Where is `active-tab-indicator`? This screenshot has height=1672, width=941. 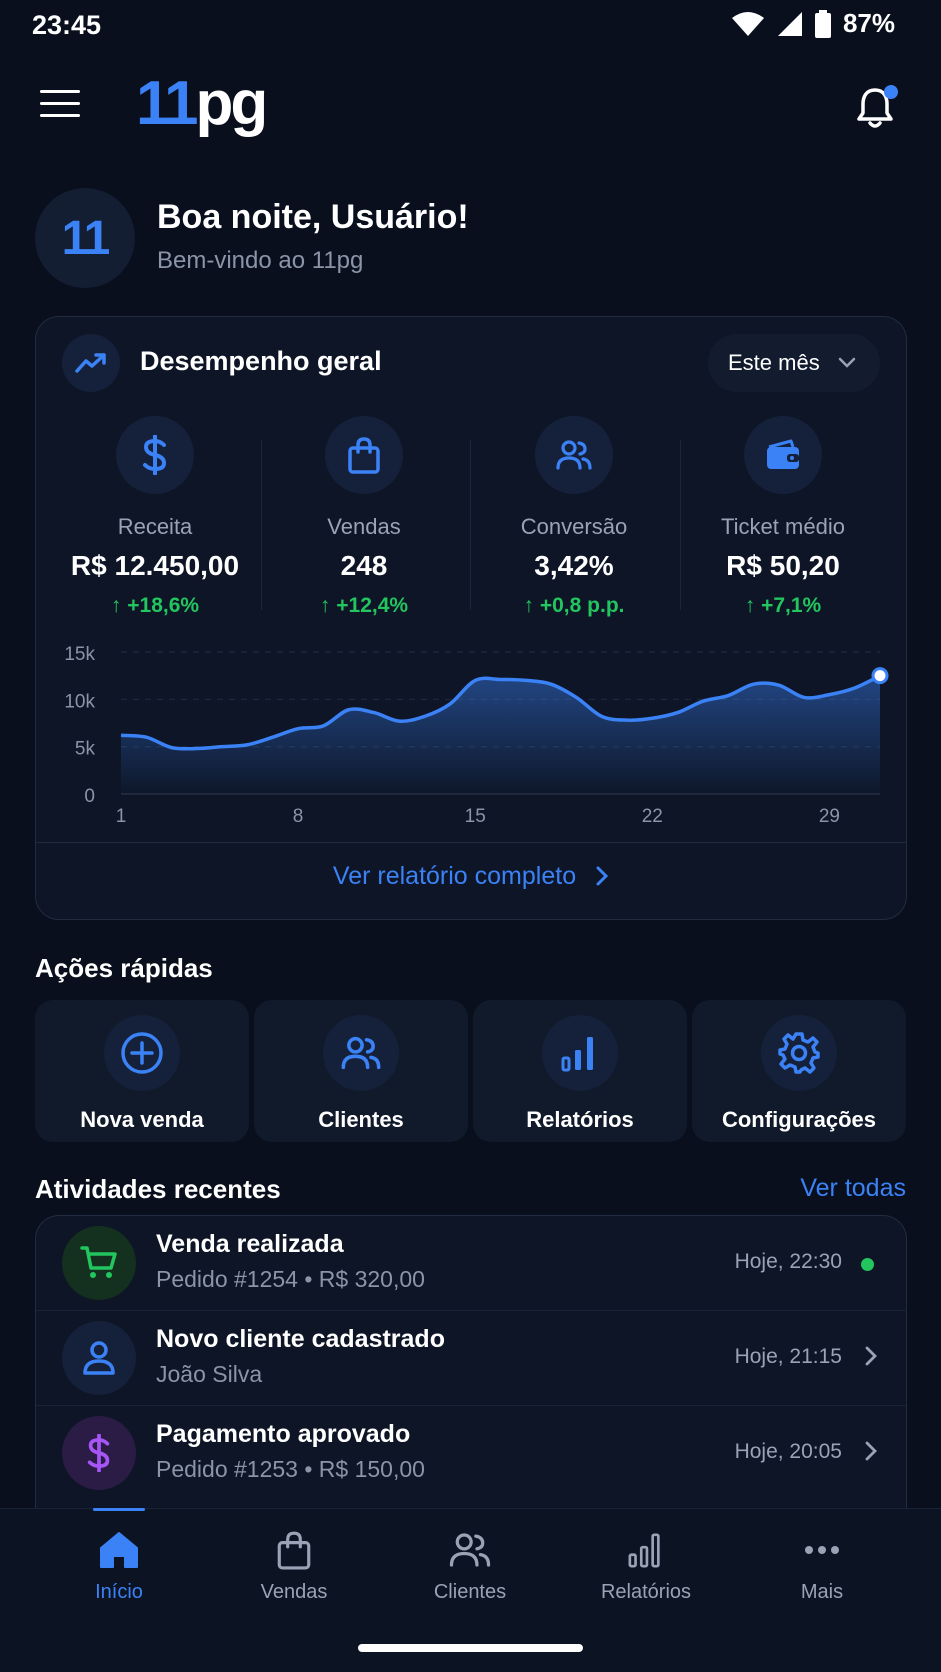
active-tab-indicator is located at coordinates (119, 1509).